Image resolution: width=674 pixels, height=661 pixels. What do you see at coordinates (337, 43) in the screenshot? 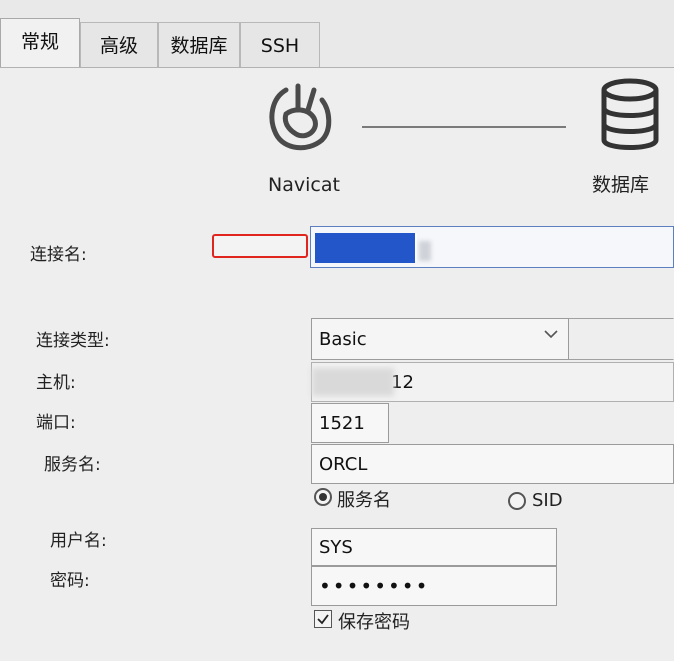
I see `tab-bar: 常规 高级 数据库 SSH` at bounding box center [337, 43].